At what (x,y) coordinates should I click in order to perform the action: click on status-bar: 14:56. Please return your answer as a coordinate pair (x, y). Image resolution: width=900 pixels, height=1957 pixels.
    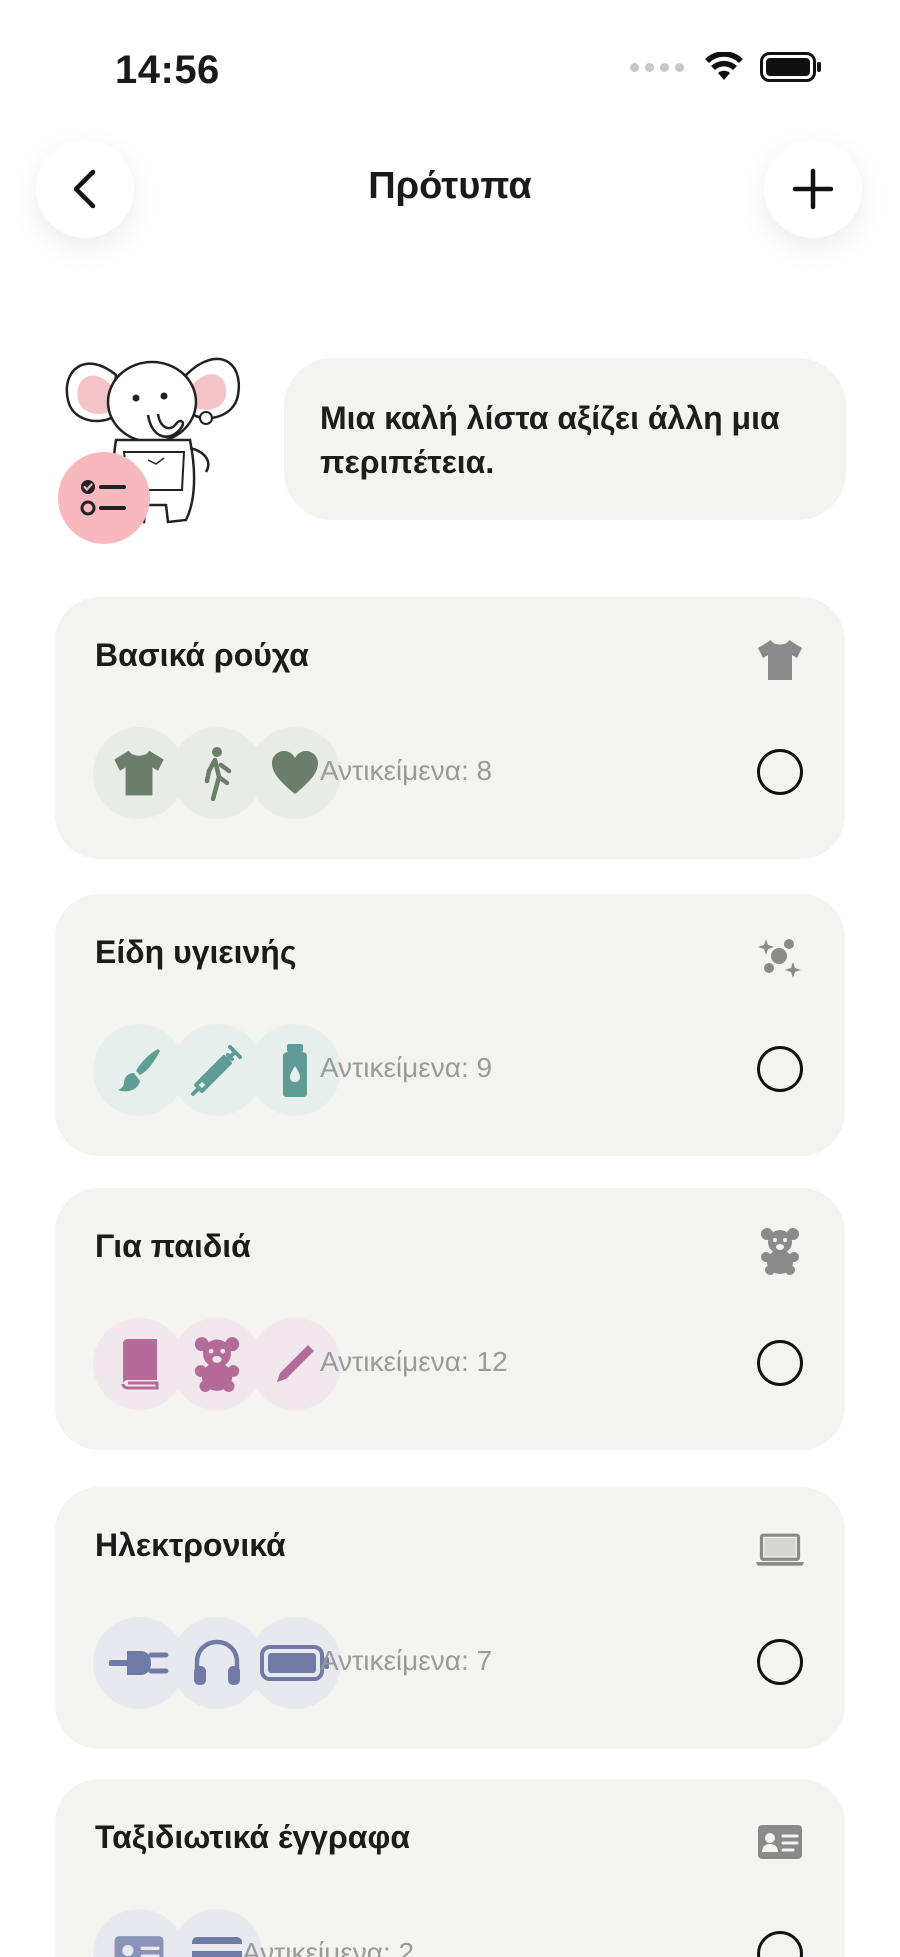
    Looking at the image, I should click on (450, 60).